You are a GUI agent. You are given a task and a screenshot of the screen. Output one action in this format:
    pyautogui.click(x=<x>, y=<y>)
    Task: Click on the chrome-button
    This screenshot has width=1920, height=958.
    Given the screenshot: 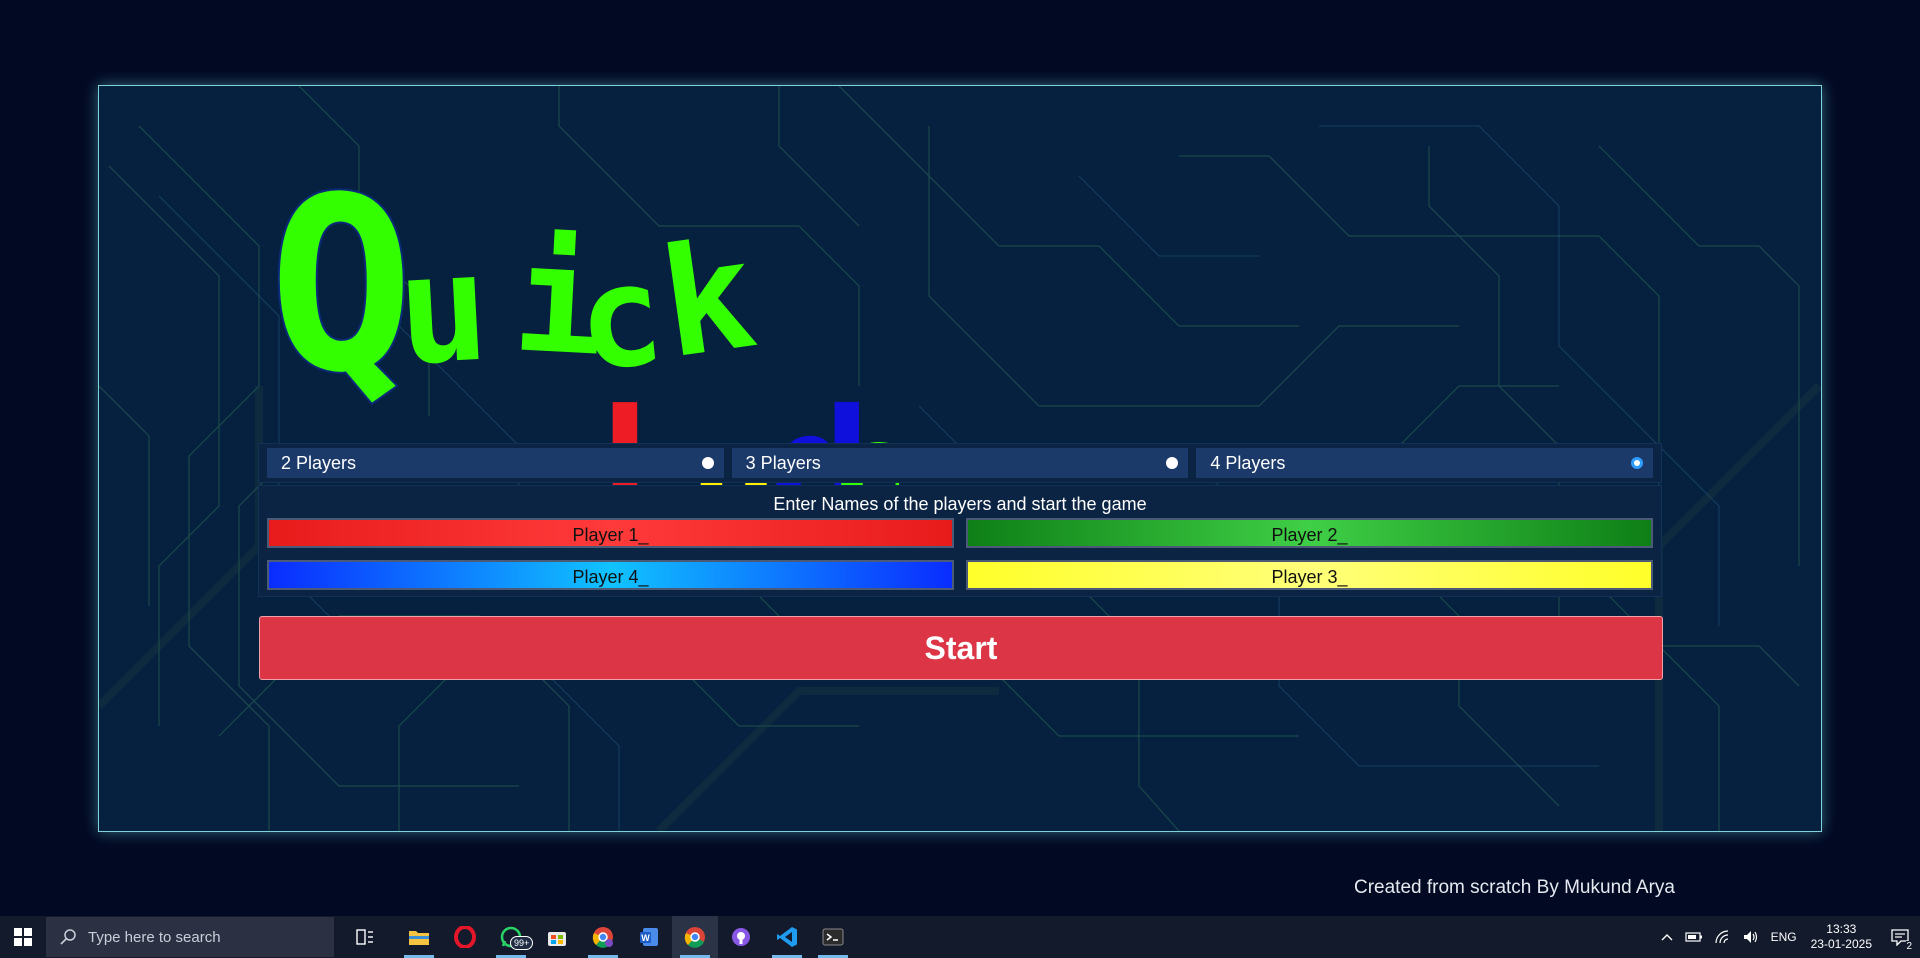 What is the action you would take?
    pyautogui.click(x=695, y=937)
    